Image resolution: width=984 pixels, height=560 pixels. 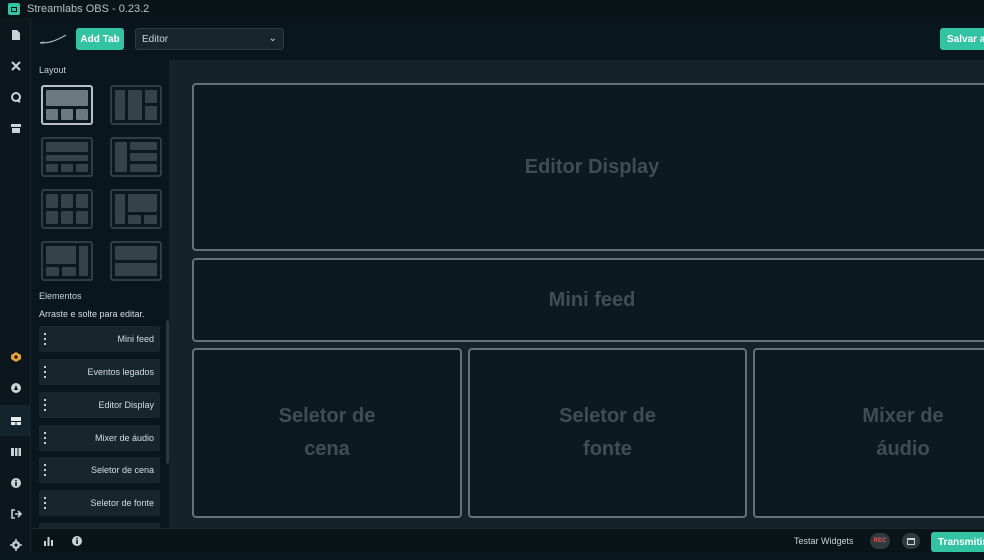 I want to click on nav-file-button, so click(x=15, y=34).